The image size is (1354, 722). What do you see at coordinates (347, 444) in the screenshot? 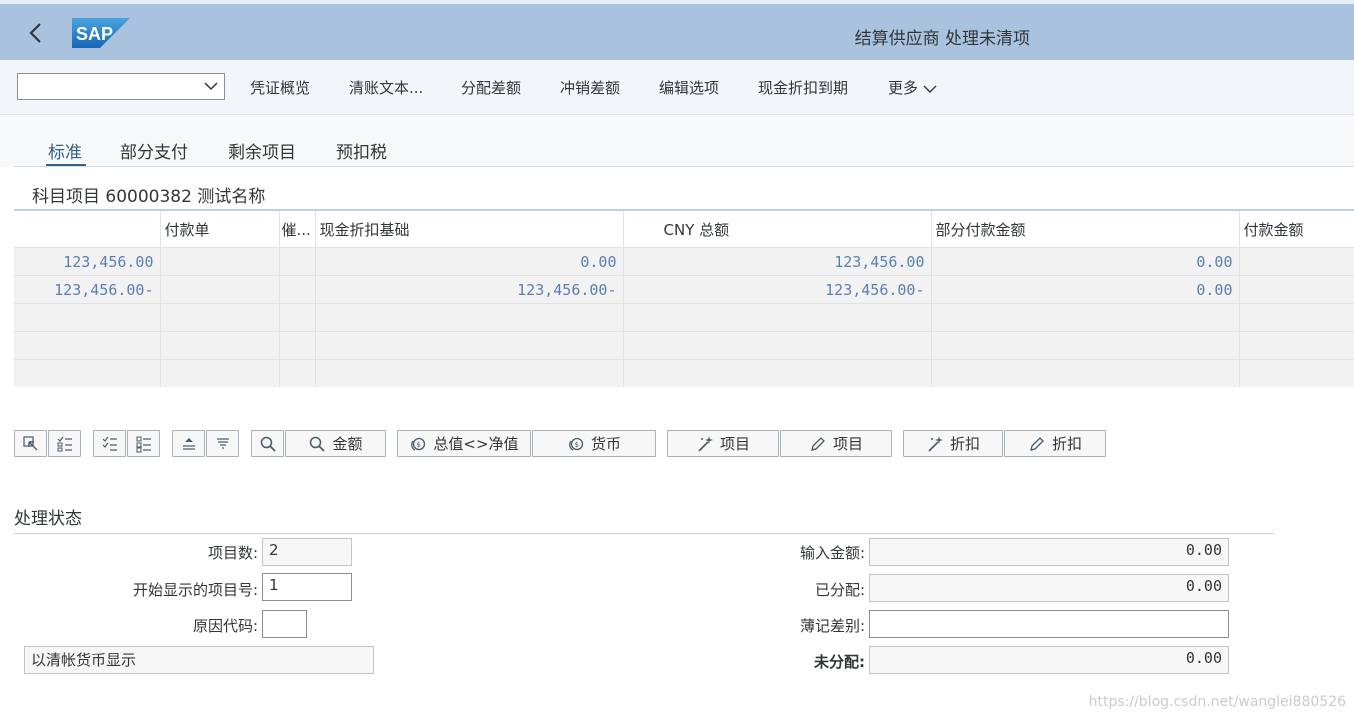
I see `search-amount-label: 金额` at bounding box center [347, 444].